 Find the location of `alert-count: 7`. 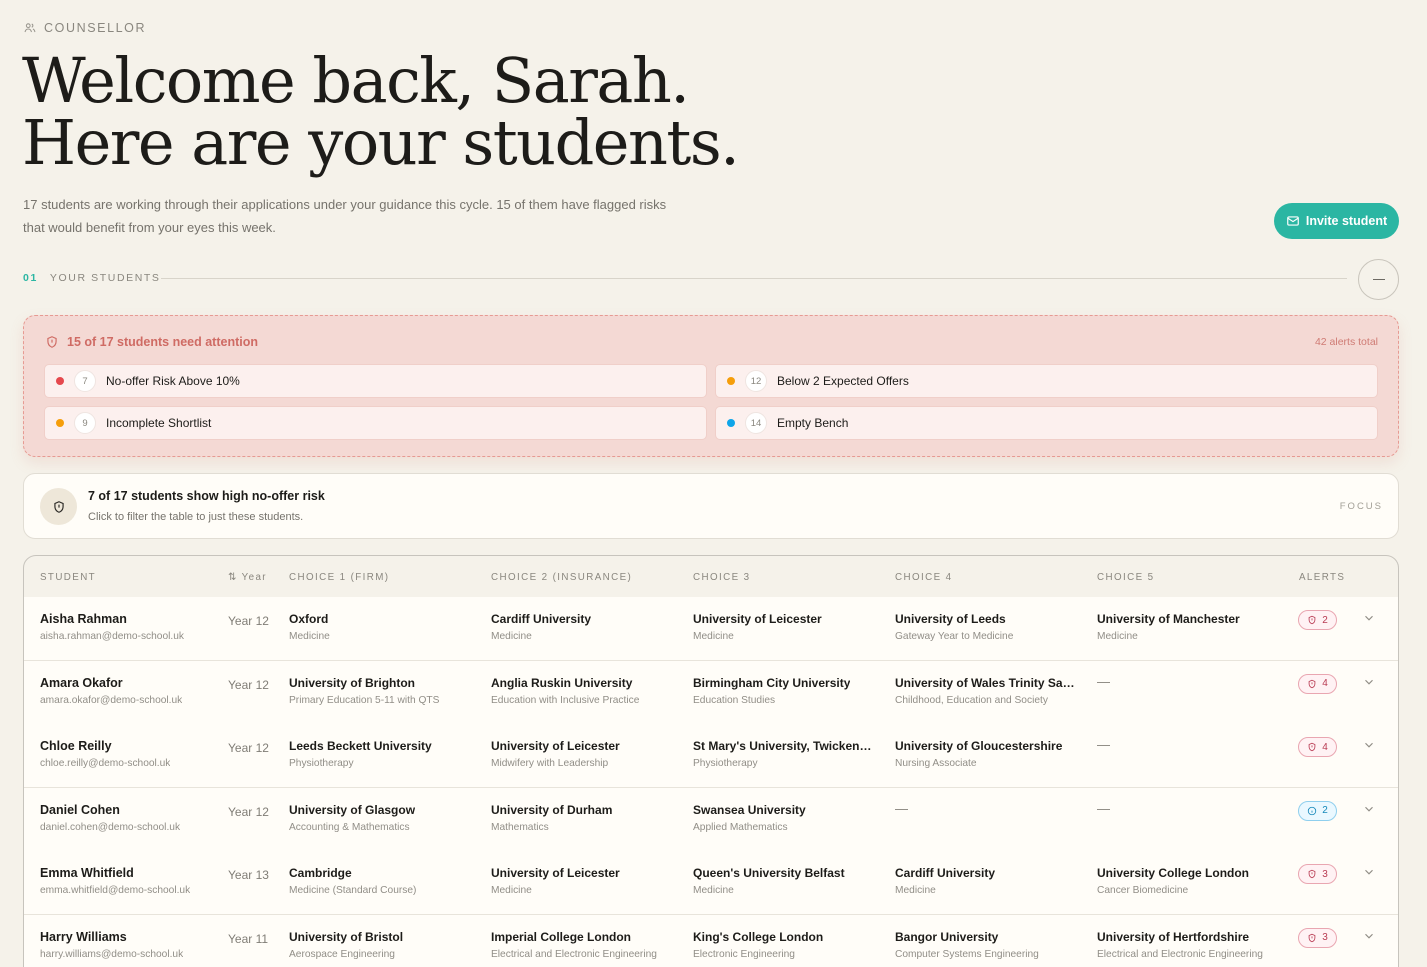

alert-count: 7 is located at coordinates (85, 381).